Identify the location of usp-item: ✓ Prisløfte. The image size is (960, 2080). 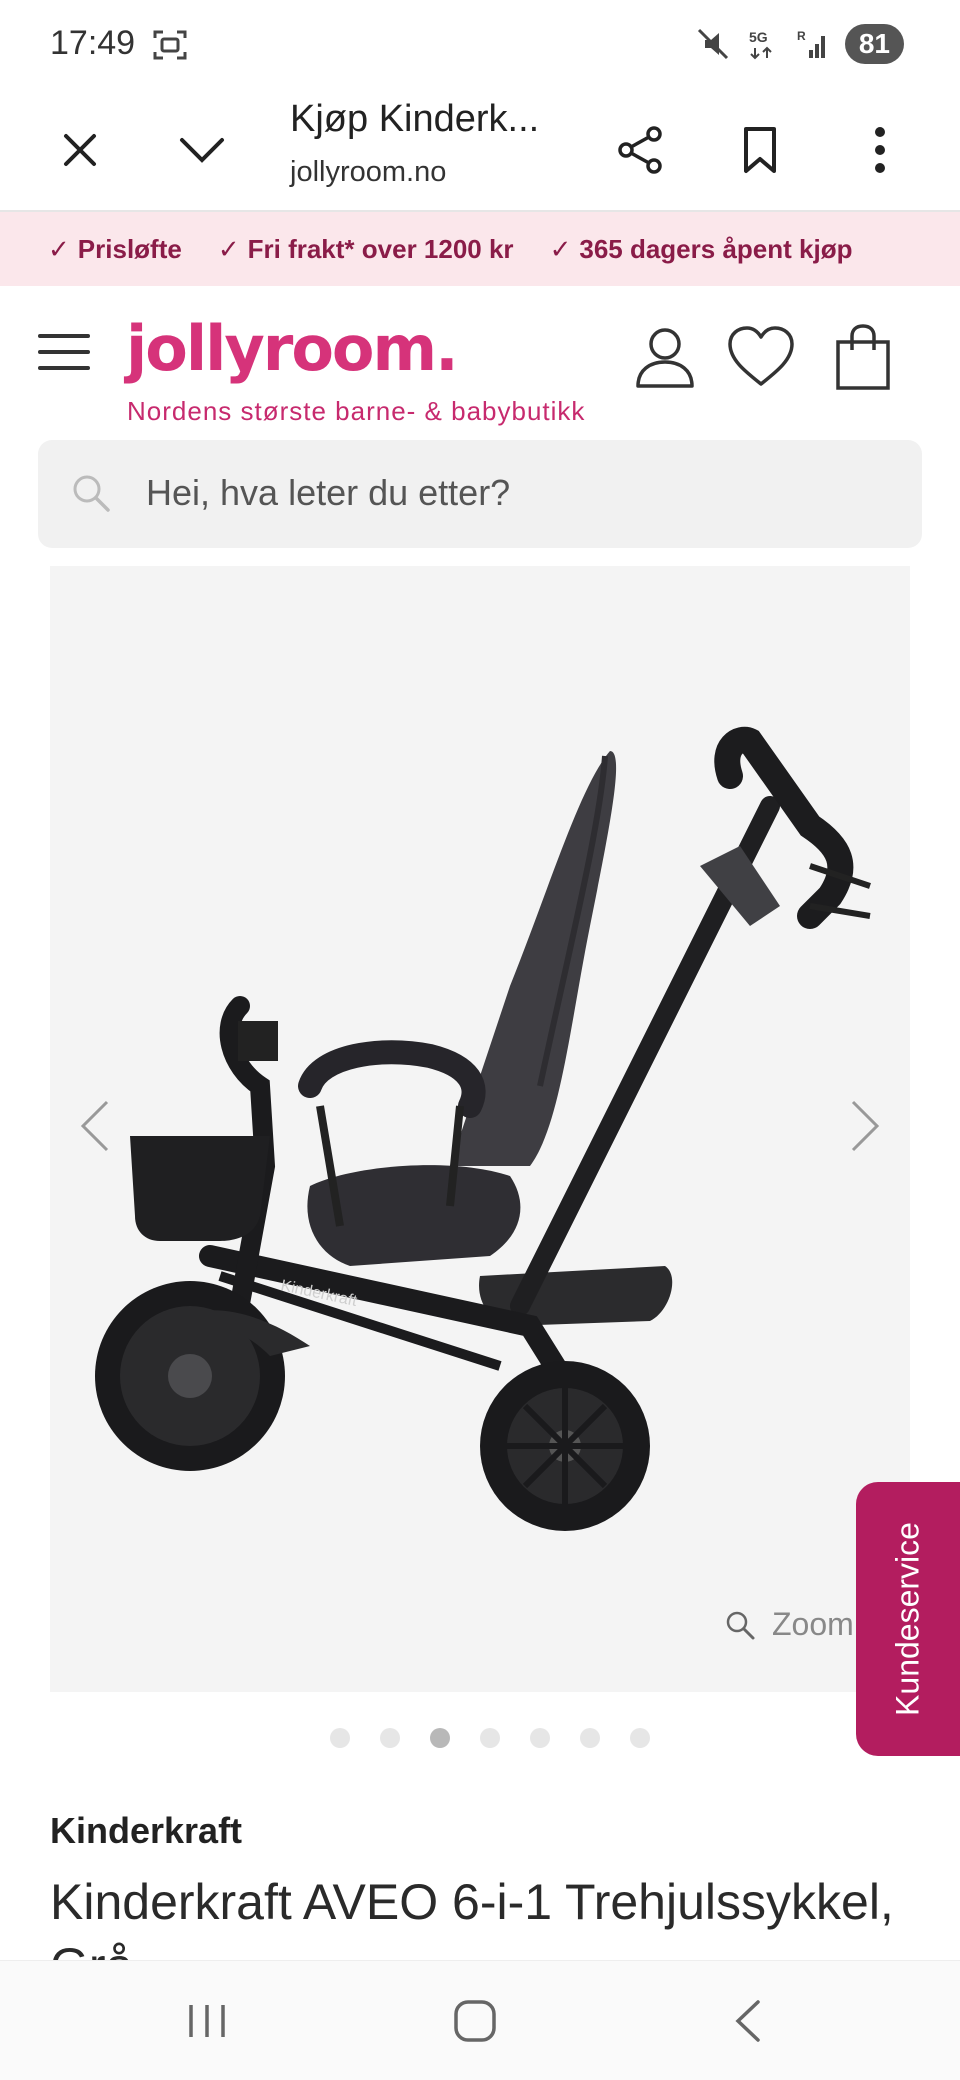
(115, 249).